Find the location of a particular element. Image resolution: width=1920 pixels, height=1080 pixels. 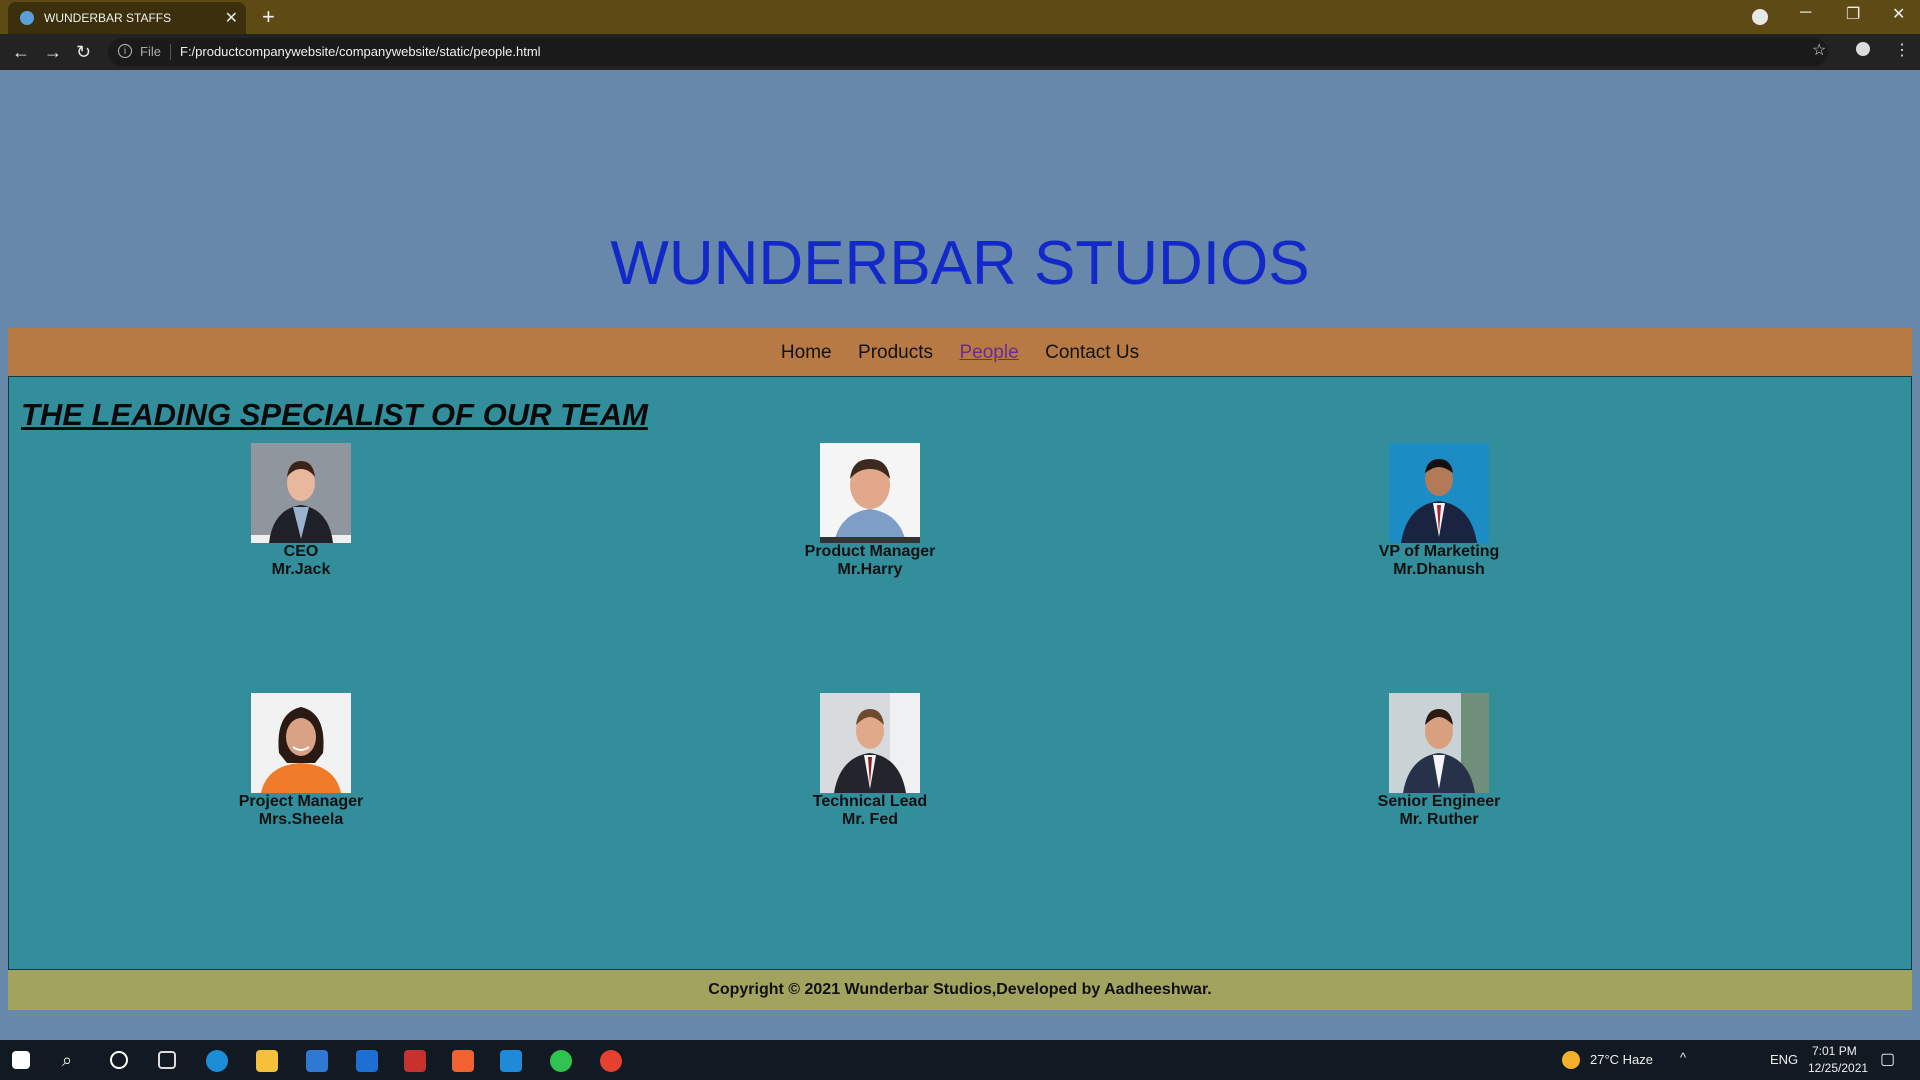

cortana-icon is located at coordinates (119, 1060).